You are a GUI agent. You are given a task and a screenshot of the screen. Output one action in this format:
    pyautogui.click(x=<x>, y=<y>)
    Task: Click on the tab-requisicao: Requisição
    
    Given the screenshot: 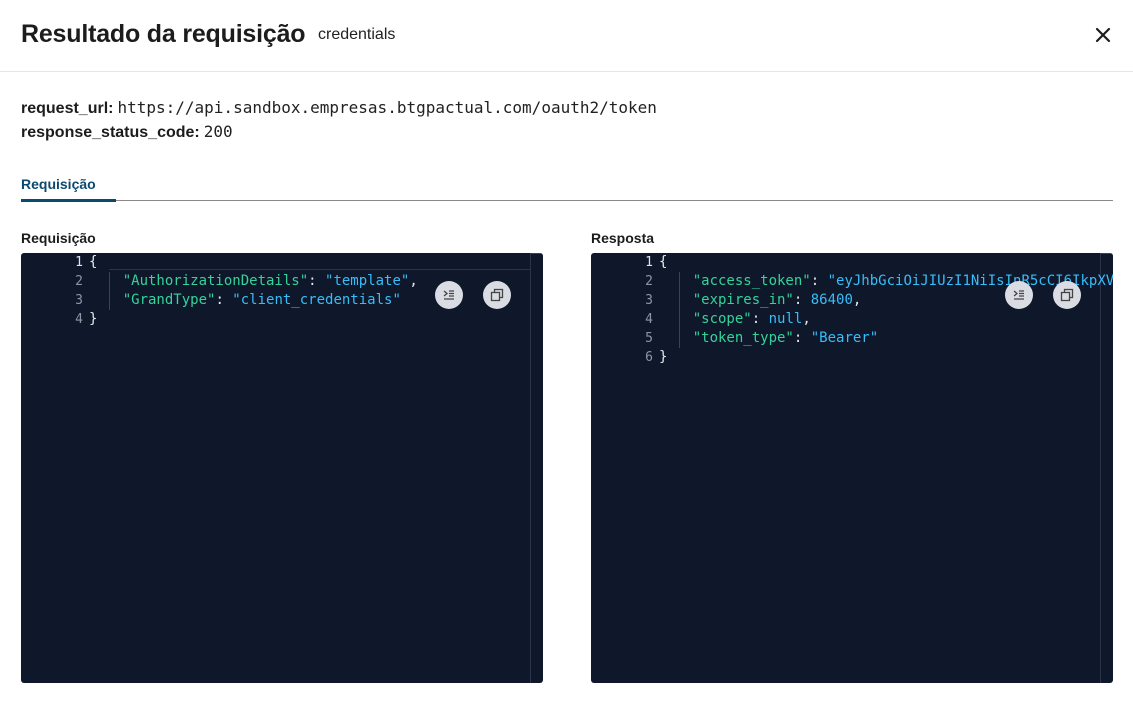 What is the action you would take?
    pyautogui.click(x=68, y=189)
    